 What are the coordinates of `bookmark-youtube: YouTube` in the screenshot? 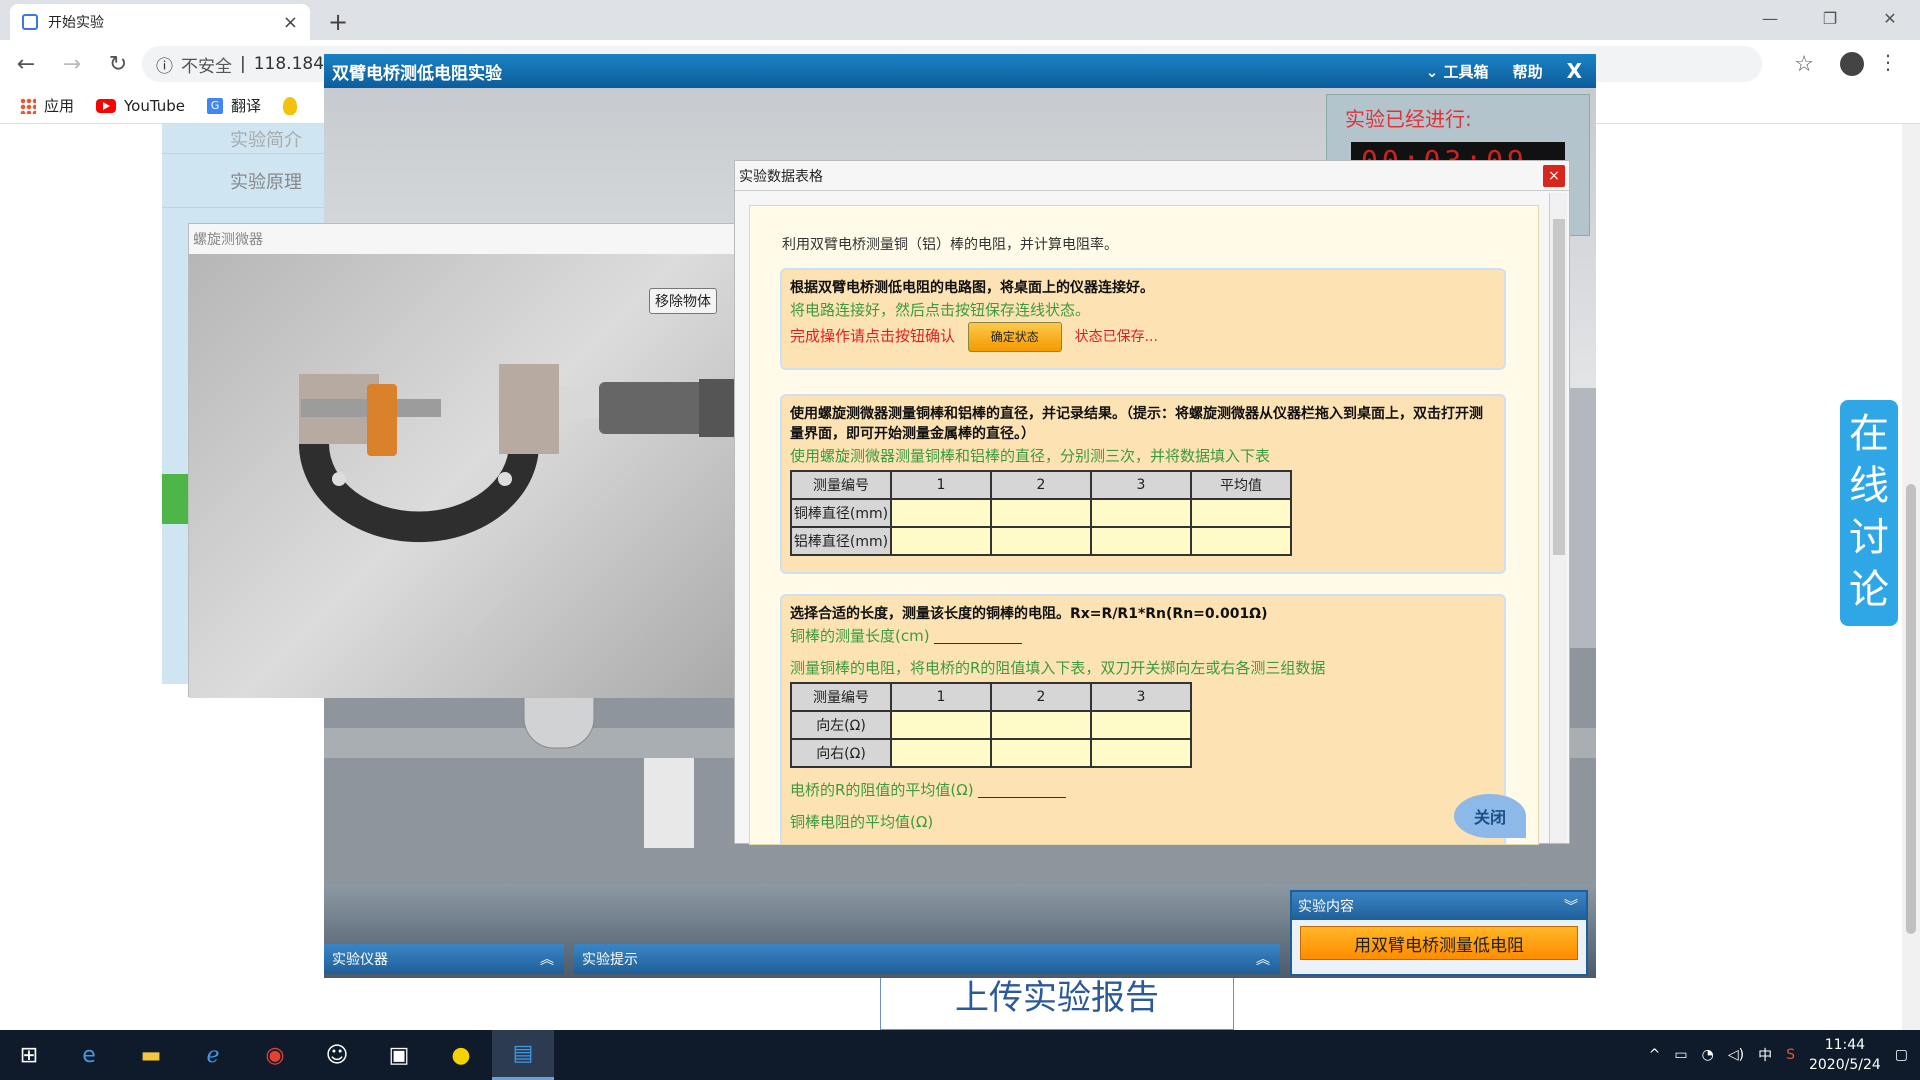 It's located at (140, 106).